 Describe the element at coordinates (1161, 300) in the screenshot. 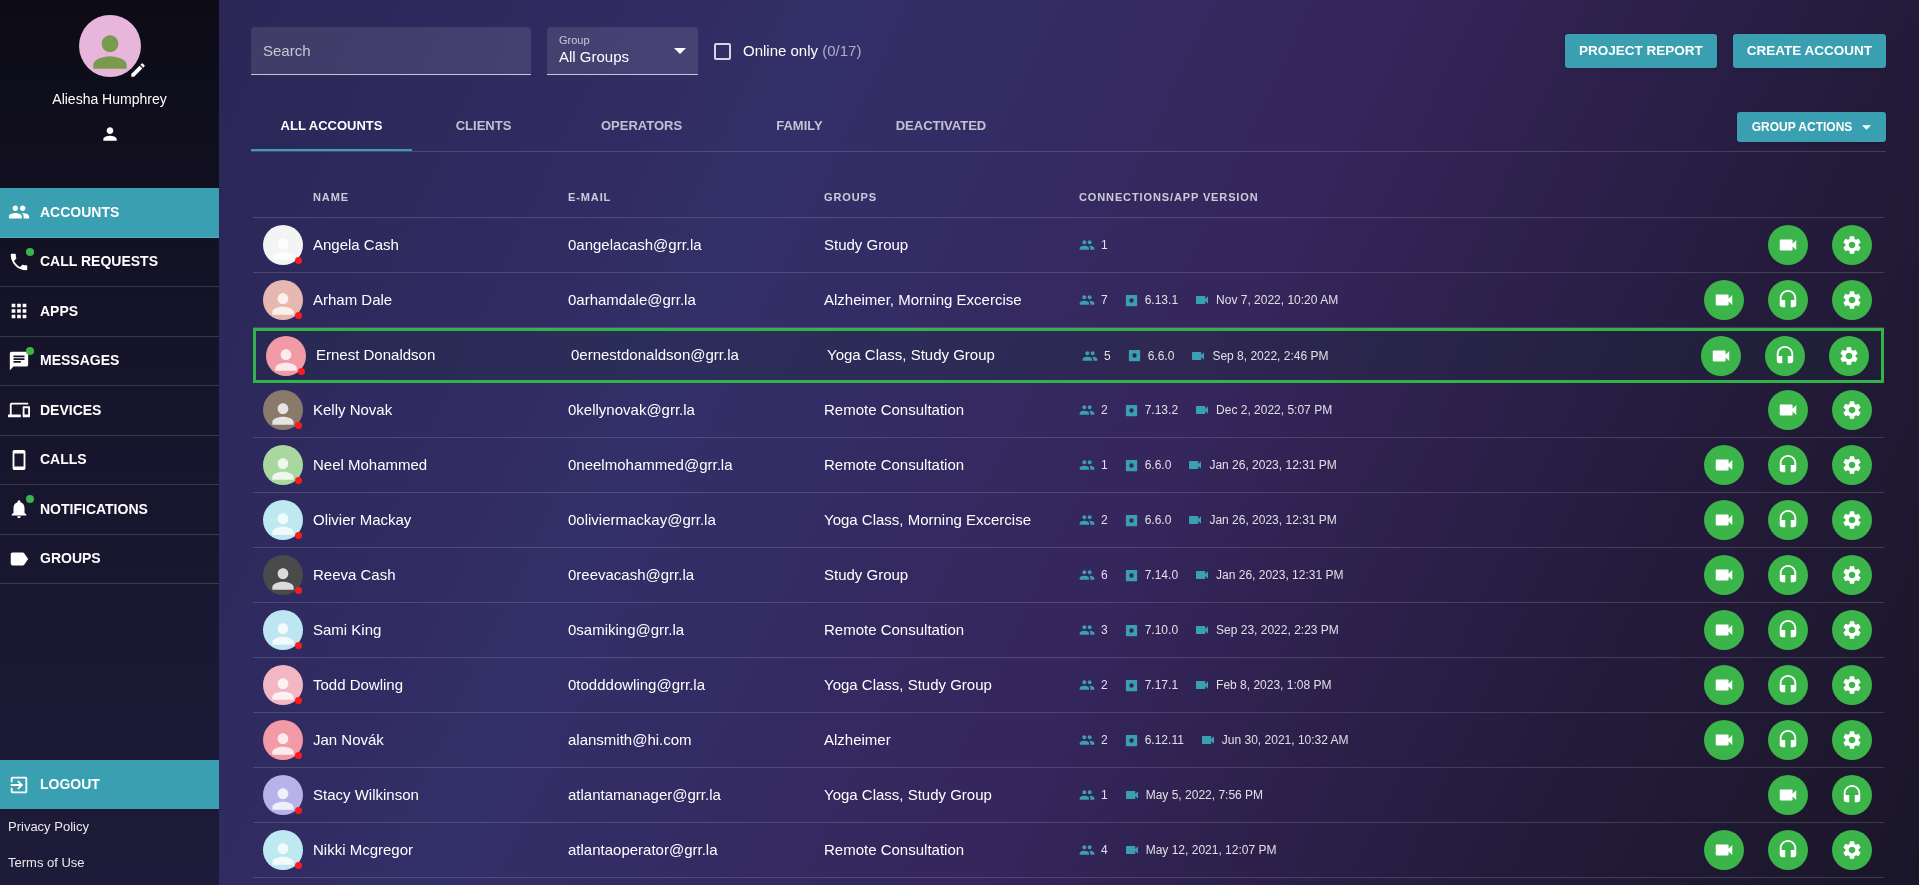

I see `app-version: 6.13.1` at that location.